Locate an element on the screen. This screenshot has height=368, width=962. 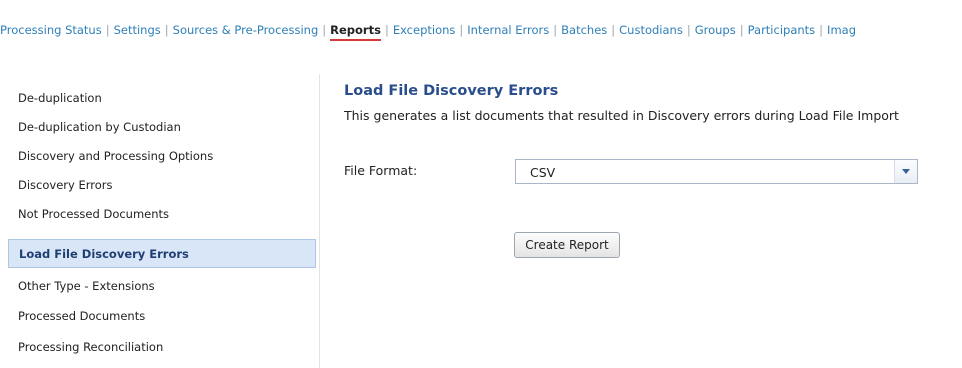
create-report-button: Create Report is located at coordinates (567, 245).